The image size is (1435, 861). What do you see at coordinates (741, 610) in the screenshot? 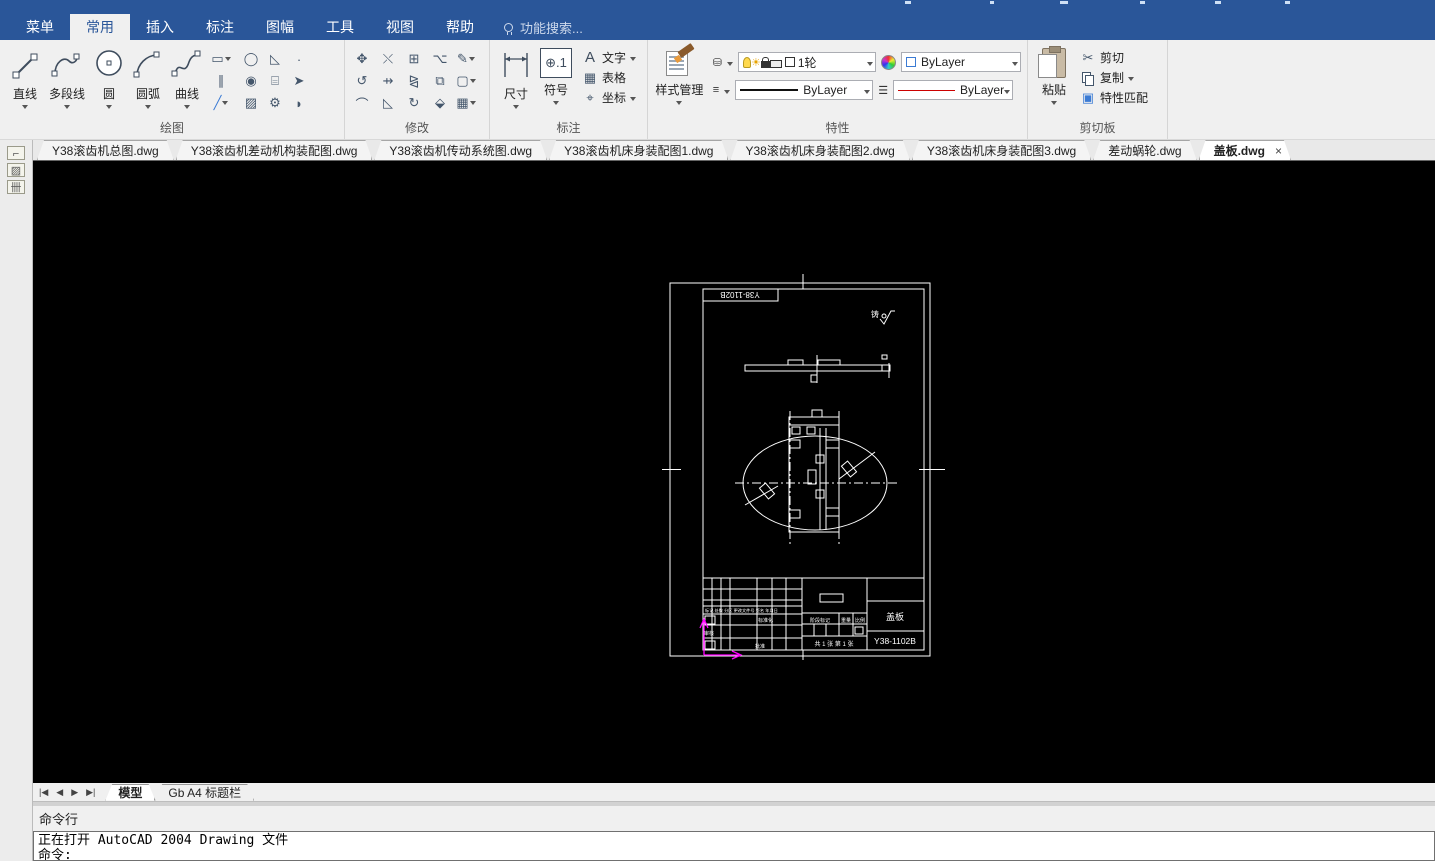
I see `titleblock-header-row: 标记 处数 分区 更改文件号 签名 年月日` at bounding box center [741, 610].